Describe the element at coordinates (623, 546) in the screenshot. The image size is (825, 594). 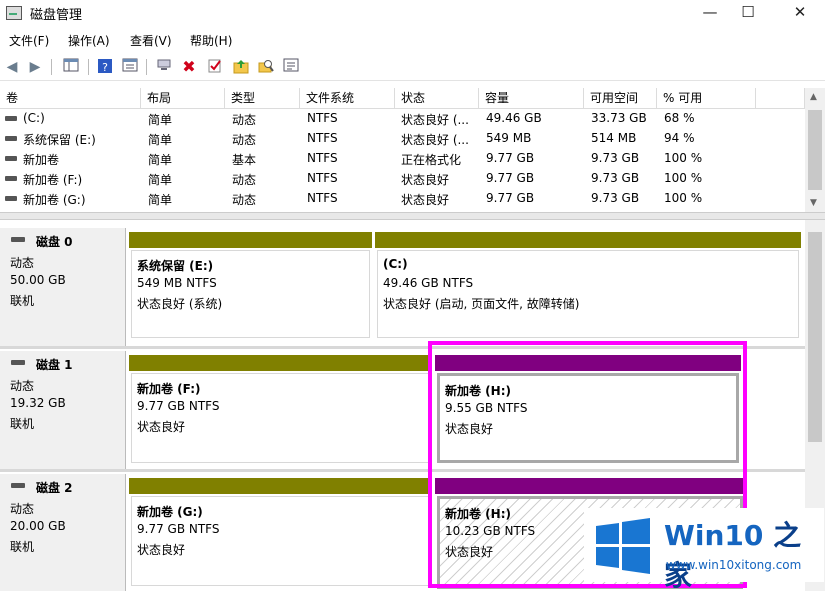
I see `windows-logo-icon` at that location.